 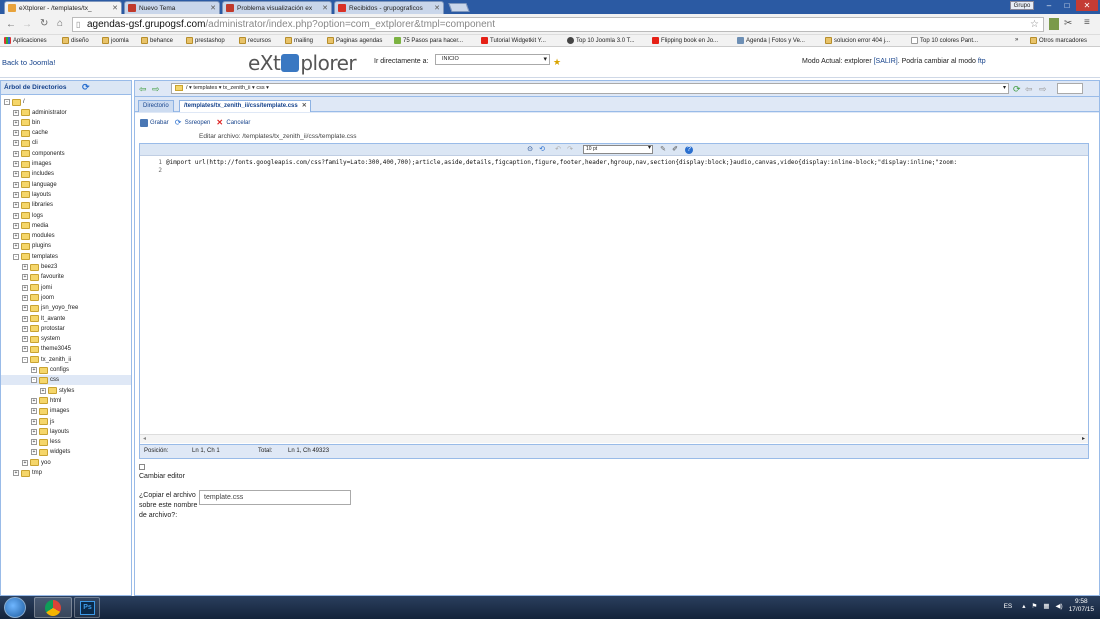 I want to click on tree-item-bin: + bin, so click(x=26, y=123).